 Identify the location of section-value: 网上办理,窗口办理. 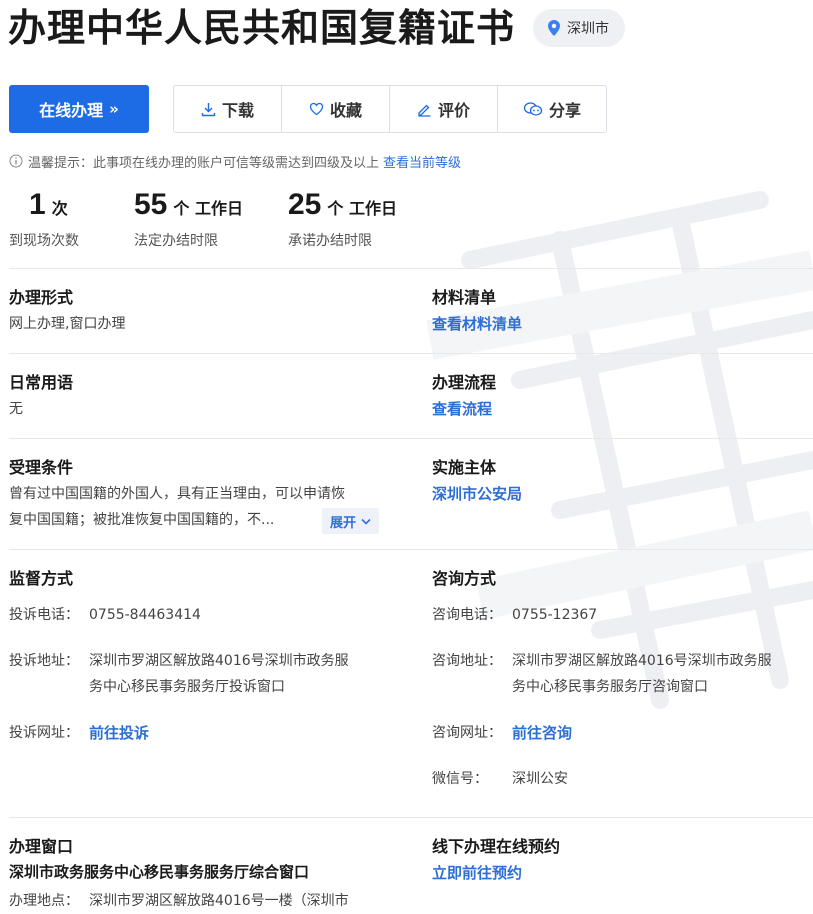
(67, 324).